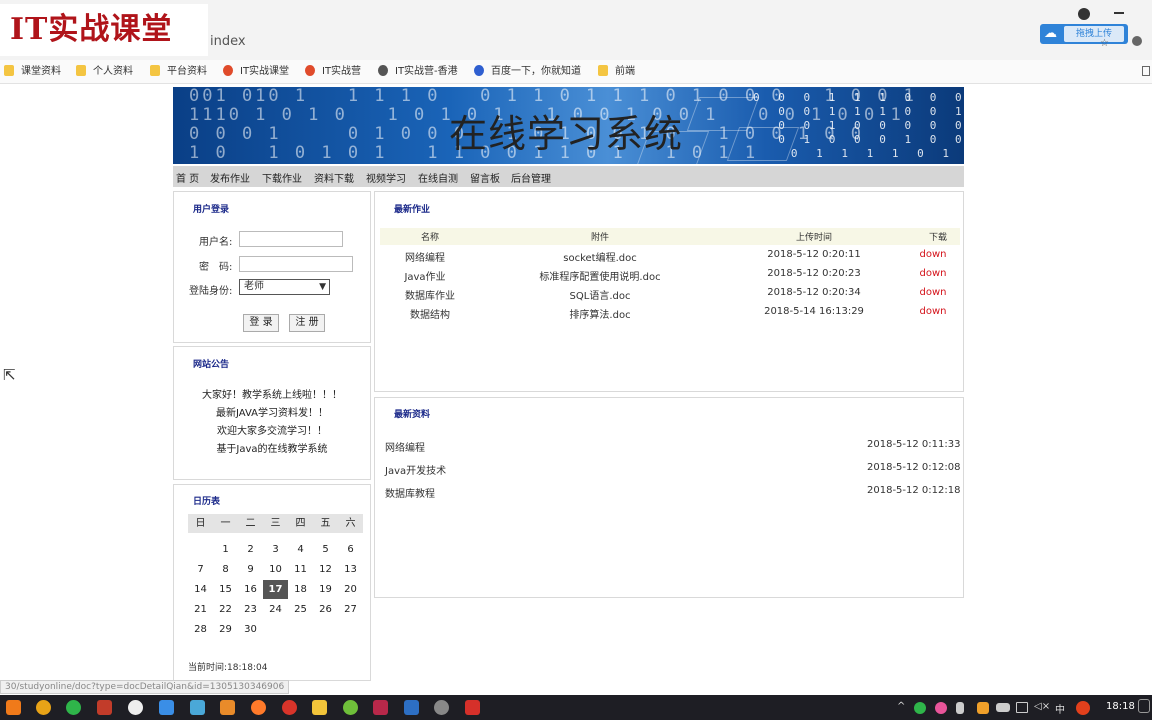 The height and width of the screenshot is (720, 1152). I want to click on address-bar-url: index, so click(228, 41).